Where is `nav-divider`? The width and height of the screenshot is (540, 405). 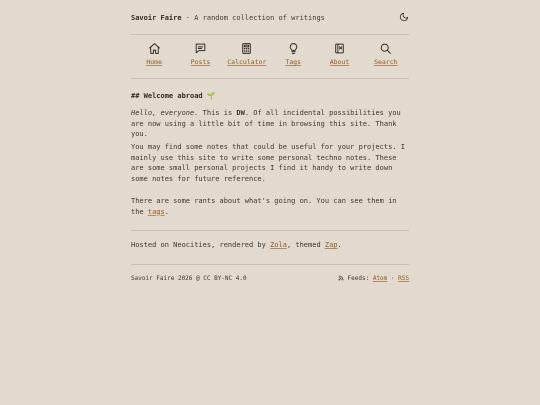
nav-divider is located at coordinates (270, 78).